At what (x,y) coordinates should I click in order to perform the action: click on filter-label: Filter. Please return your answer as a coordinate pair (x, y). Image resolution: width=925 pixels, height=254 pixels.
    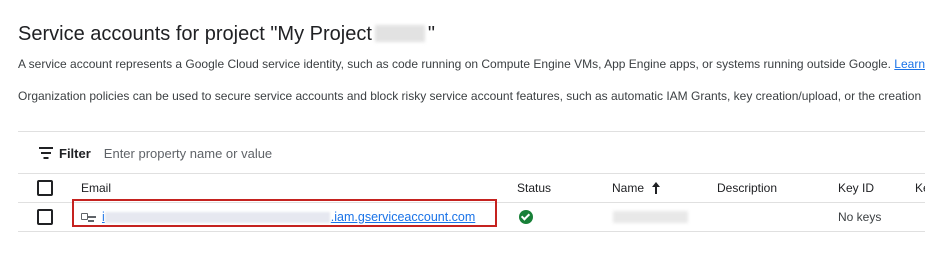
    Looking at the image, I should click on (75, 153).